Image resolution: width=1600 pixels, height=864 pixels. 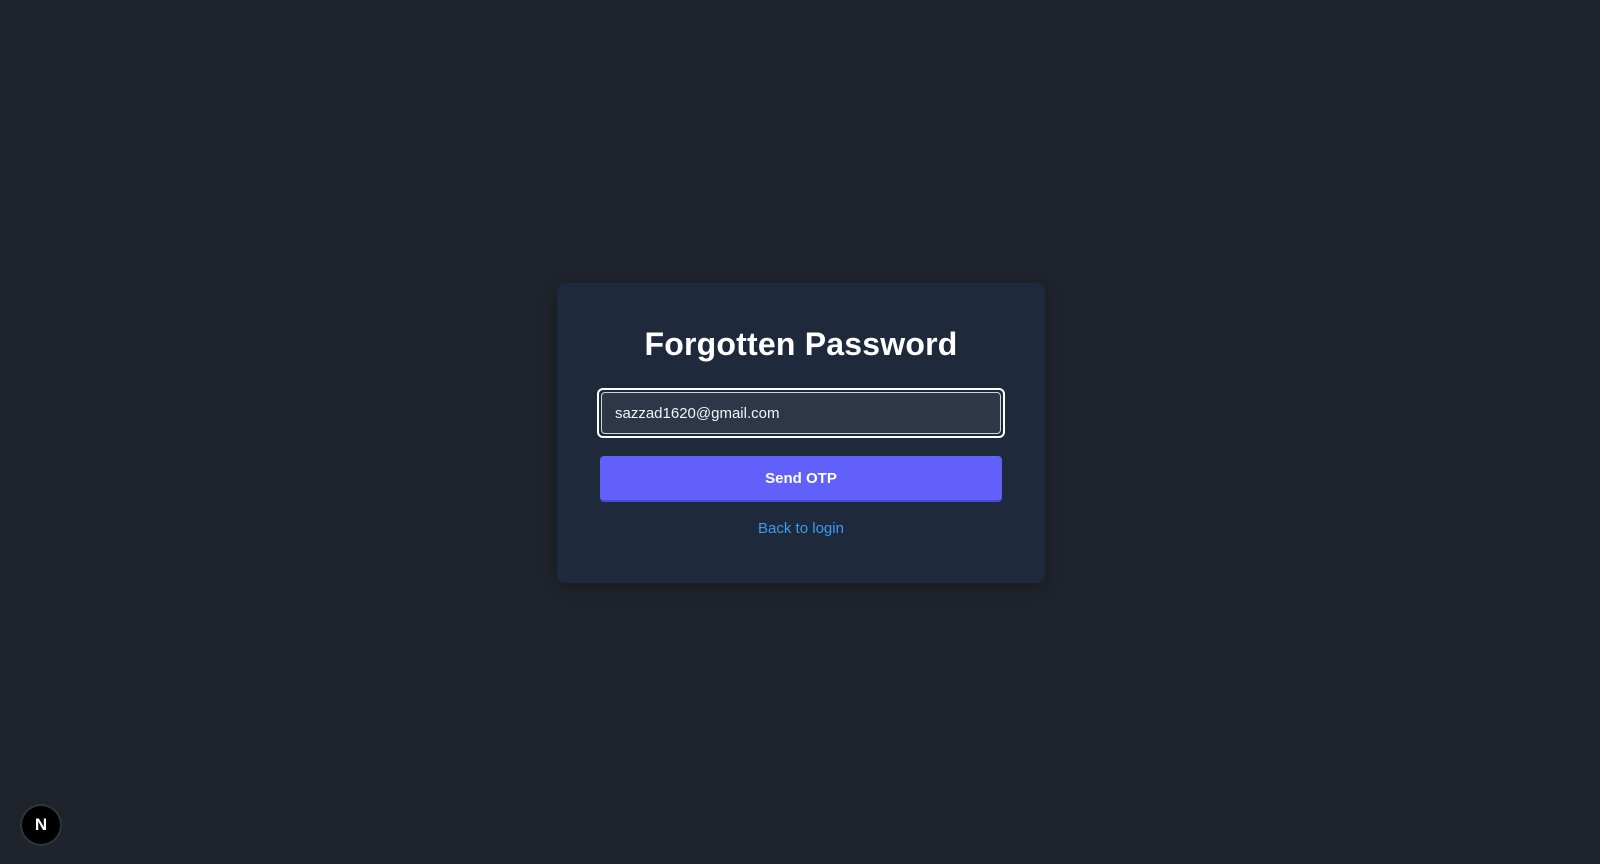 I want to click on send-otp-button: Send OTP, so click(x=801, y=478).